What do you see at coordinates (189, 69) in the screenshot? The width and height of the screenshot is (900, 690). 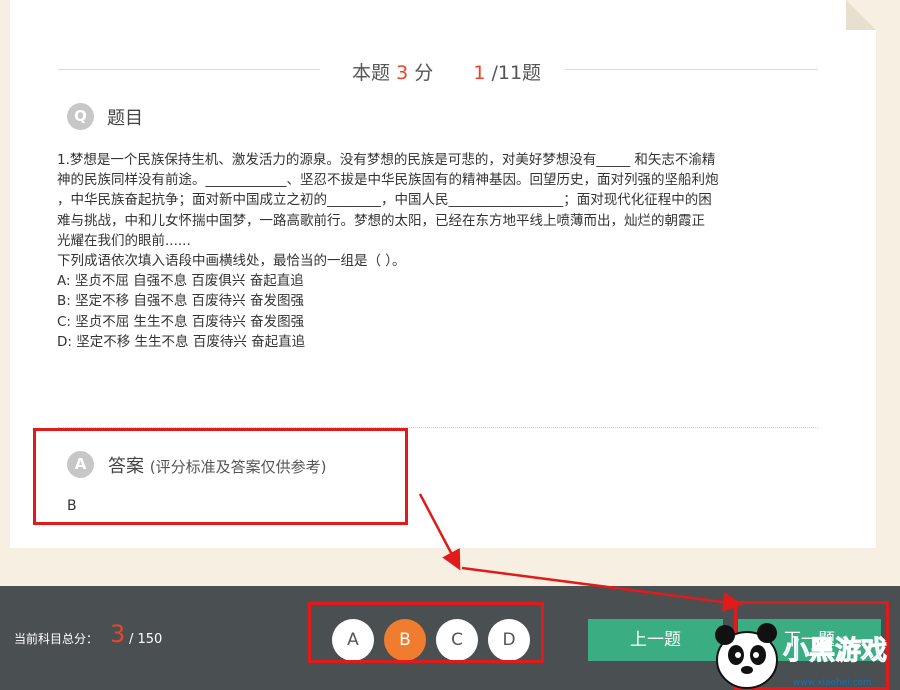 I see `header-rule-left` at bounding box center [189, 69].